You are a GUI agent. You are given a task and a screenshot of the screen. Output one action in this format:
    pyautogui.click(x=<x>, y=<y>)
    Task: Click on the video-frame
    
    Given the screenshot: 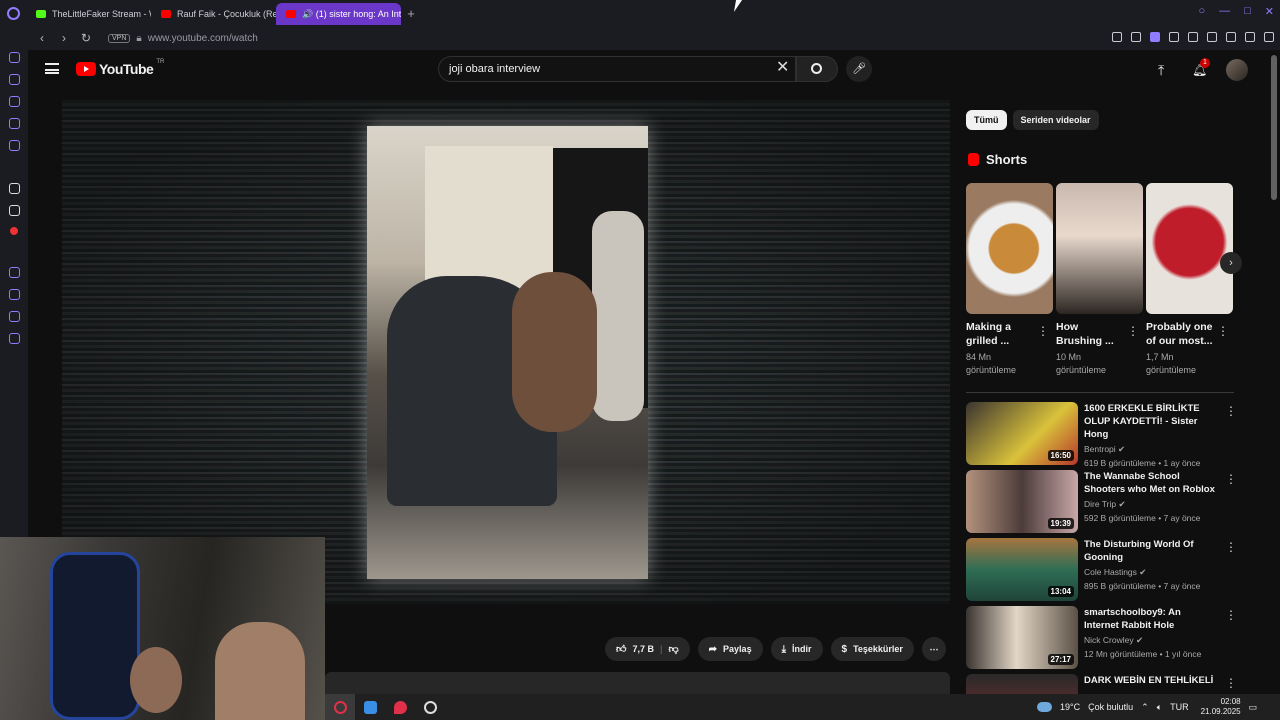 What is the action you would take?
    pyautogui.click(x=507, y=352)
    